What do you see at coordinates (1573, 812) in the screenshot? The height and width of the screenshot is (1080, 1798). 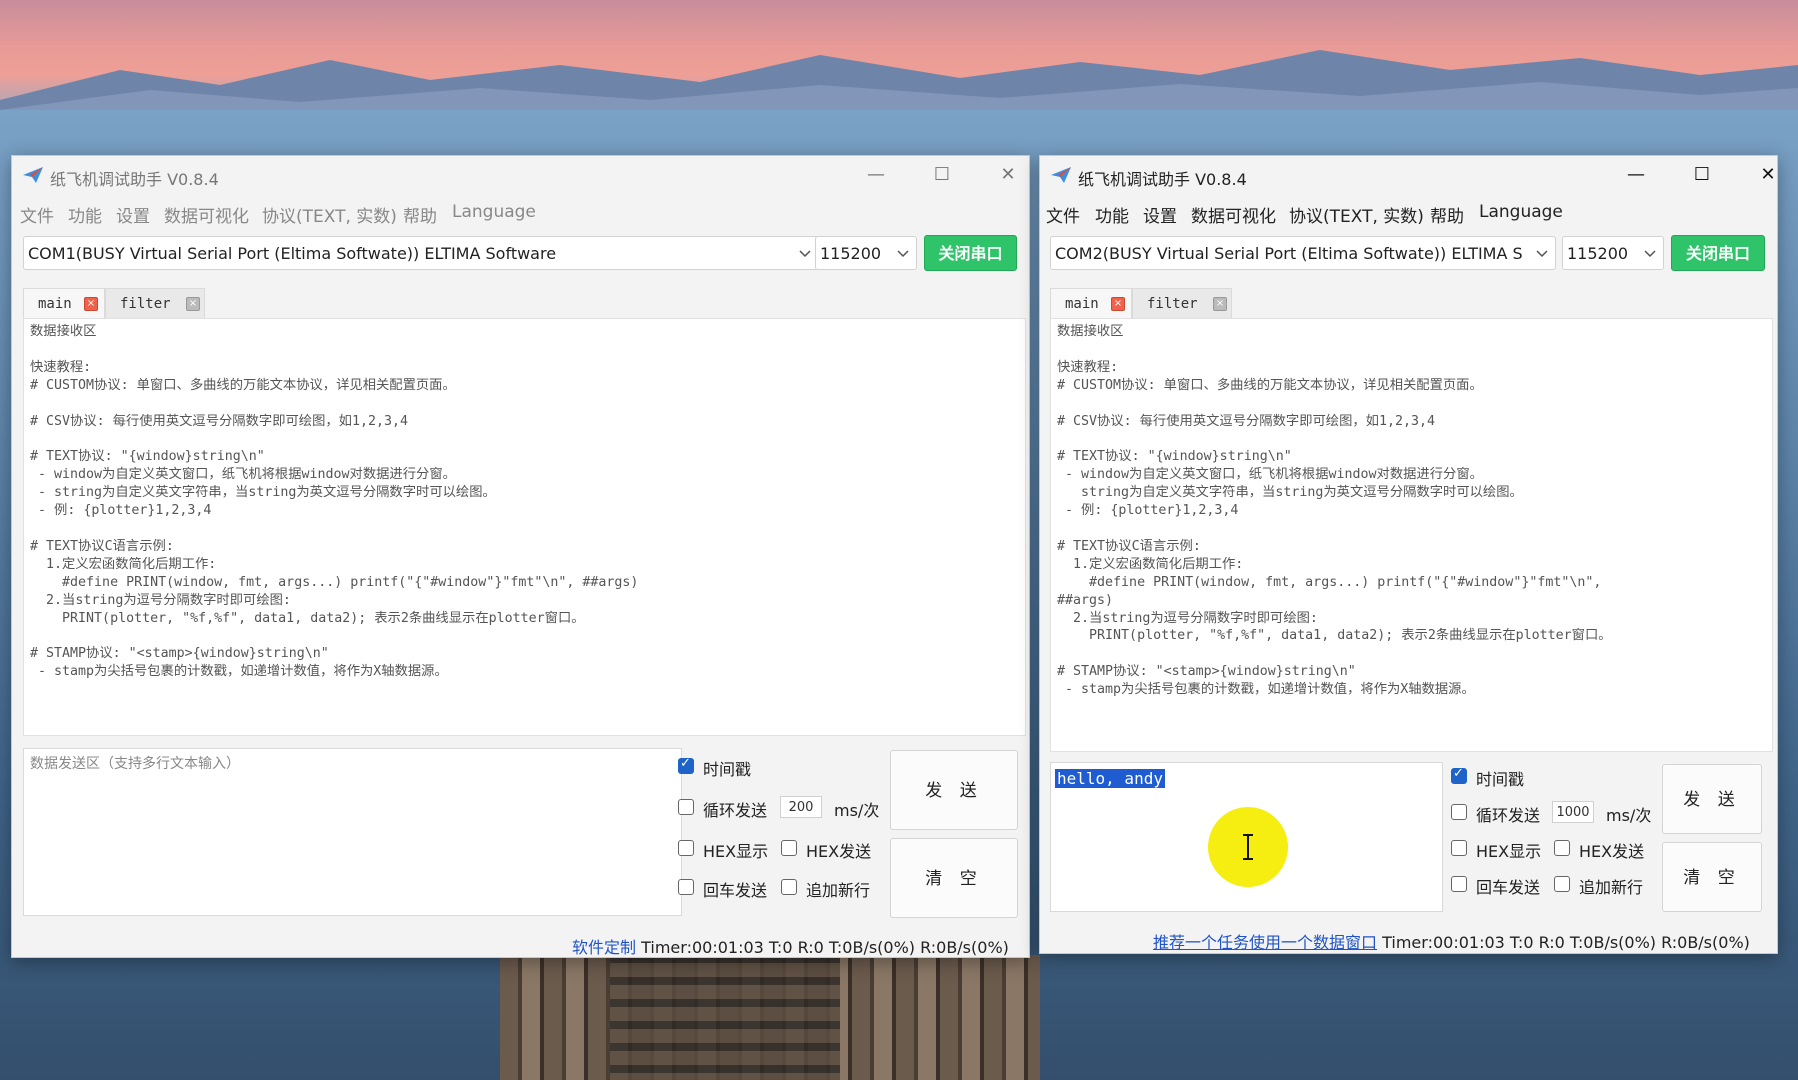 I see `loop-interval-input: 1000` at bounding box center [1573, 812].